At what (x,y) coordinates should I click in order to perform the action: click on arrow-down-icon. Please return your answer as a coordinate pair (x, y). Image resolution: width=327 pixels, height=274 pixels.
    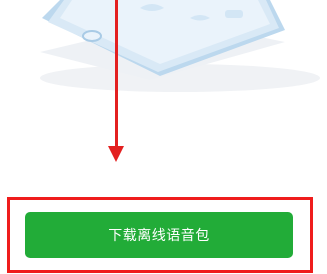
    Looking at the image, I should click on (116, 154).